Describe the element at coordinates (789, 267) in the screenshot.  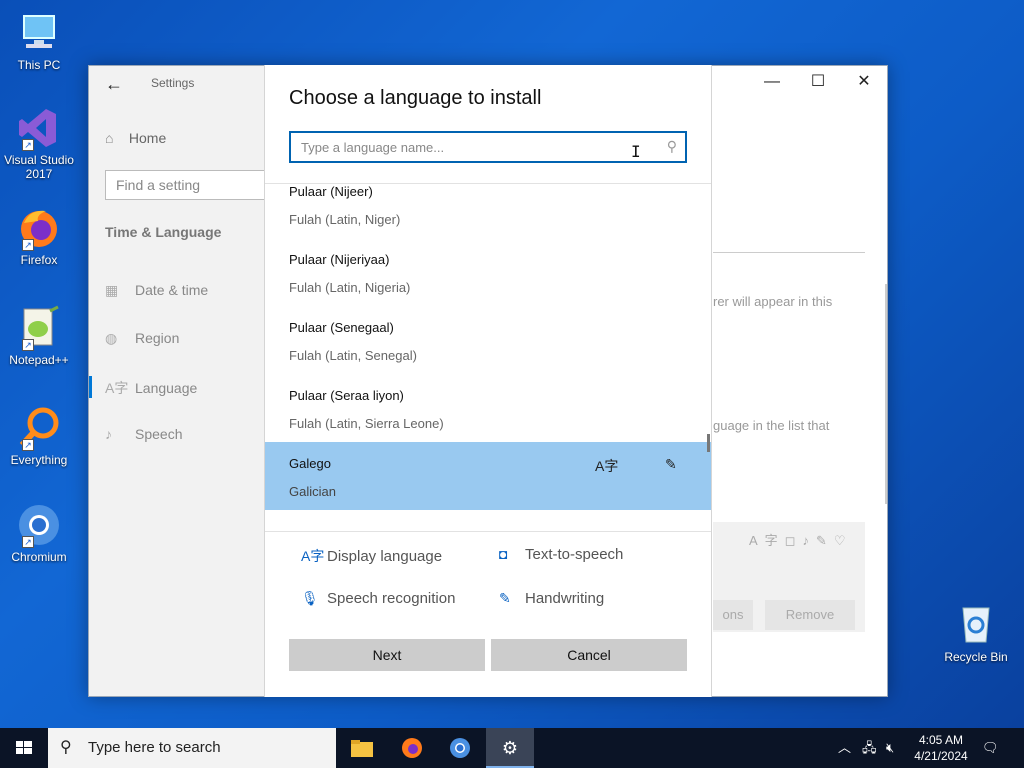
I see `background-dropdown` at that location.